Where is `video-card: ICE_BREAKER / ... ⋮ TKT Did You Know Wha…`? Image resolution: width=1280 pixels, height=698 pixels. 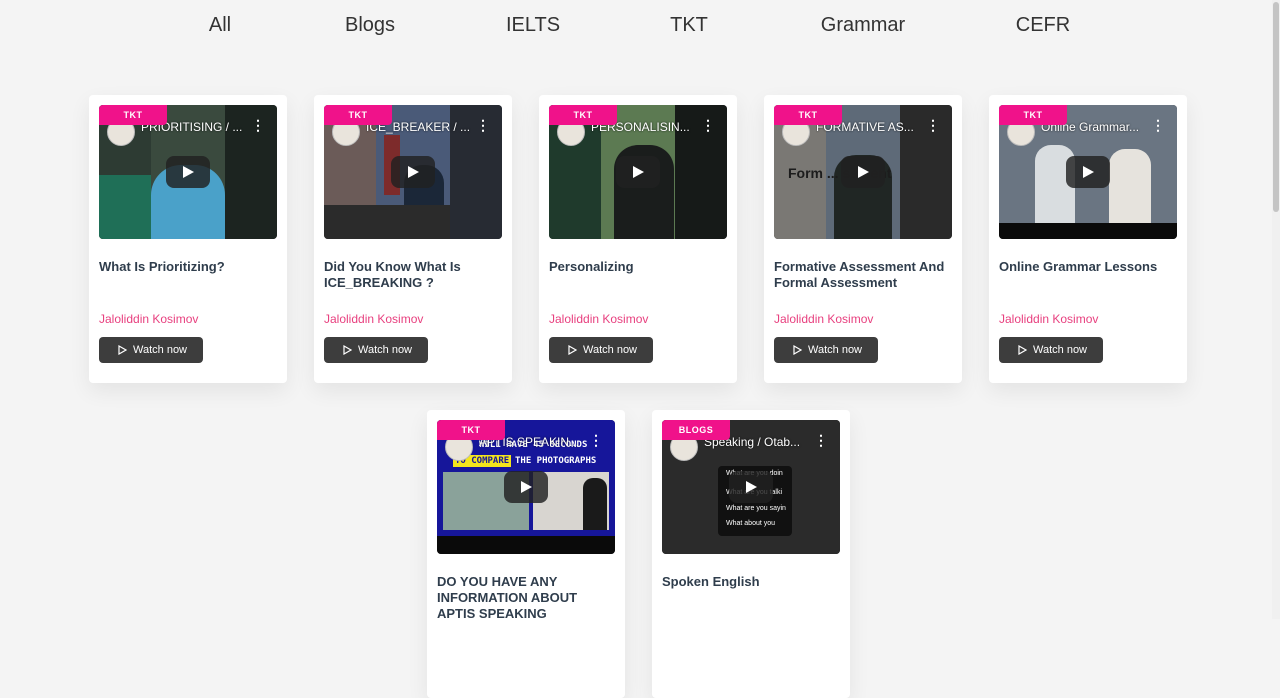
video-card: ICE_BREAKER / ... ⋮ TKT Did You Know Wha… is located at coordinates (413, 239).